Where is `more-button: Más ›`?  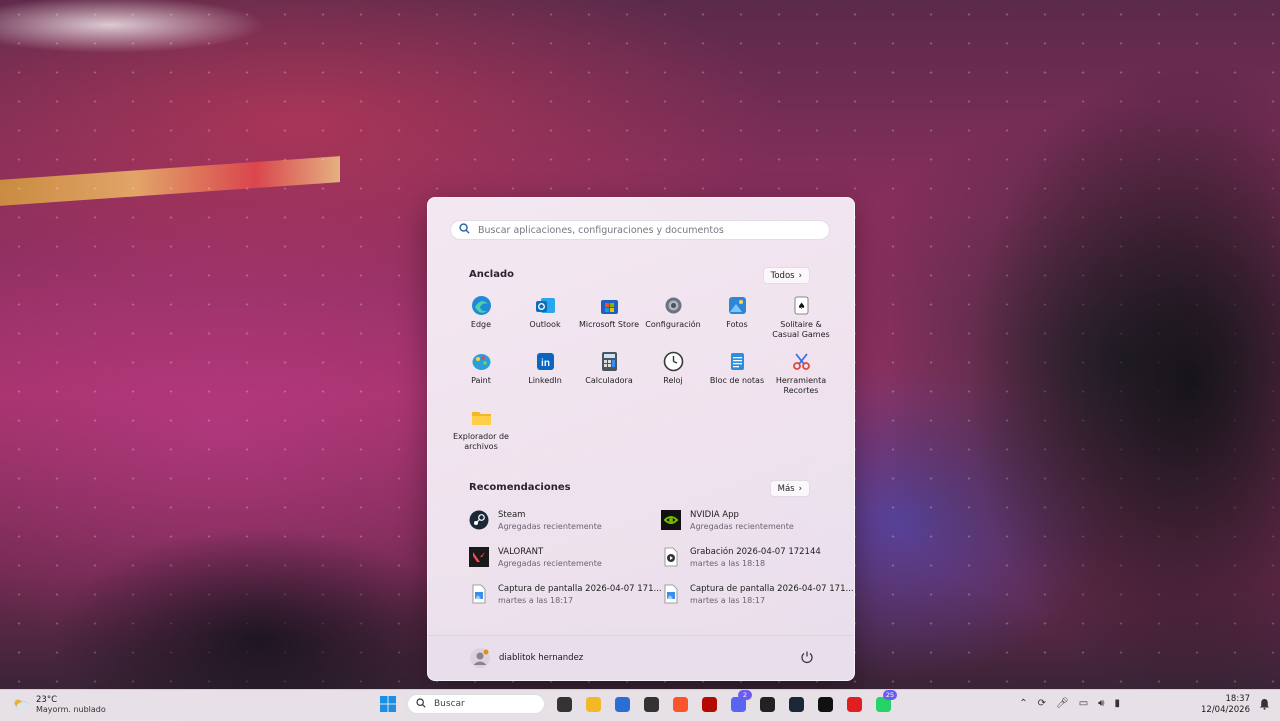 more-button: Más › is located at coordinates (789, 488).